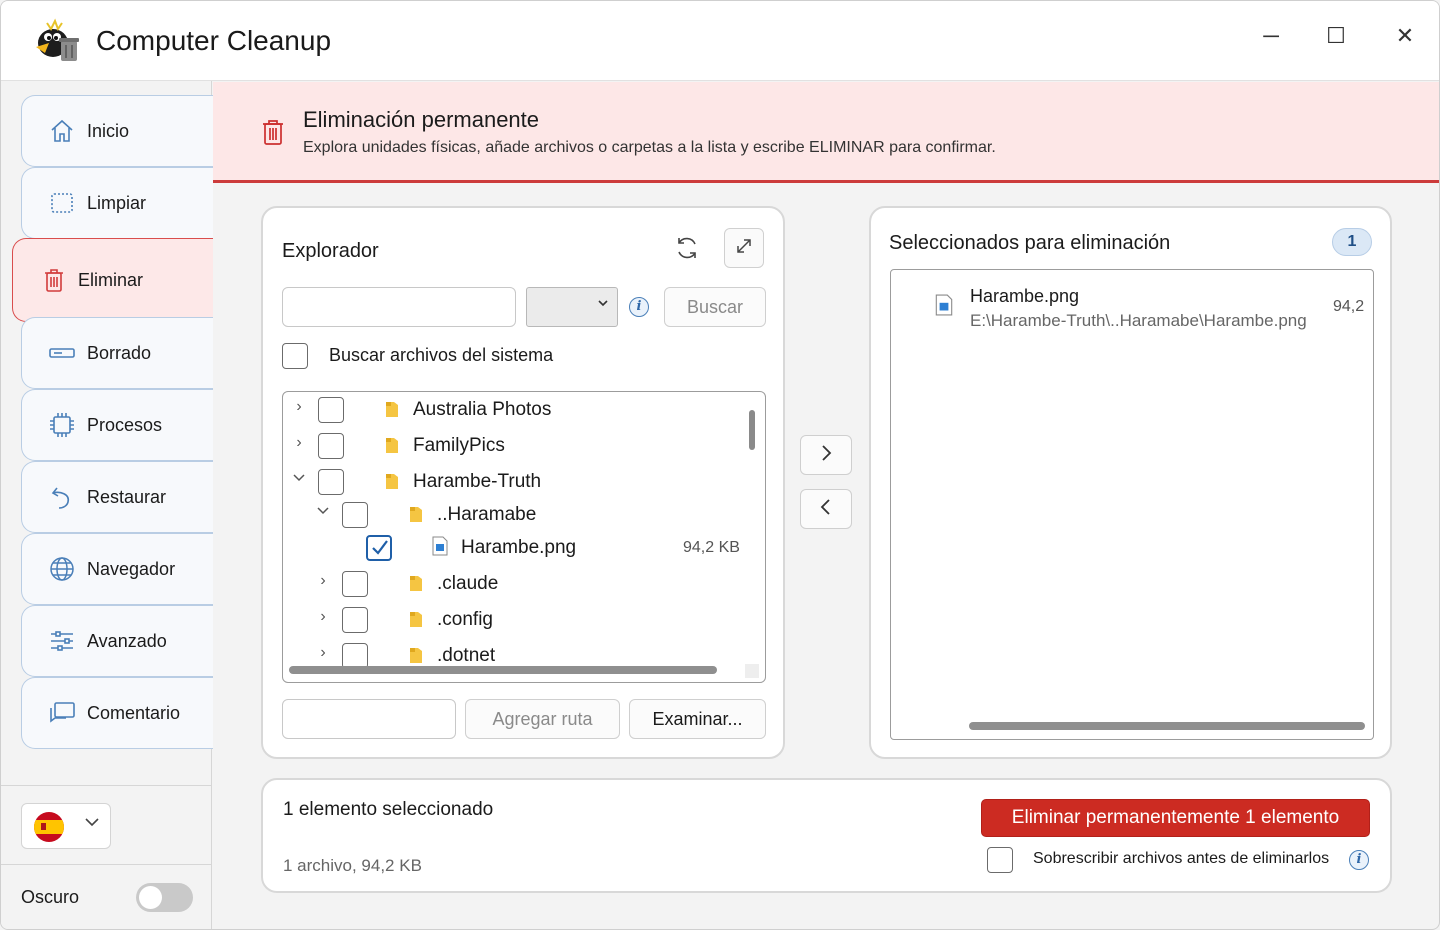 The width and height of the screenshot is (1440, 930). Describe the element at coordinates (1138, 320) in the screenshot. I see `selected-item-path: E:\Harambe-Truth\..Haramabe\Harambe.png` at that location.